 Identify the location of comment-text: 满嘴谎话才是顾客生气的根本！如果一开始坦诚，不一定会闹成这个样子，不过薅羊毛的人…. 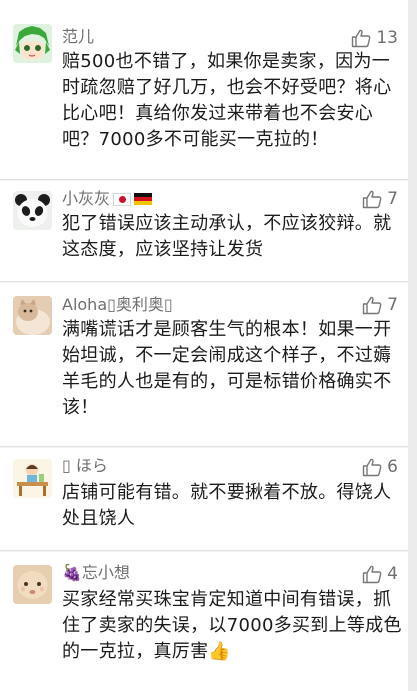
(227, 368).